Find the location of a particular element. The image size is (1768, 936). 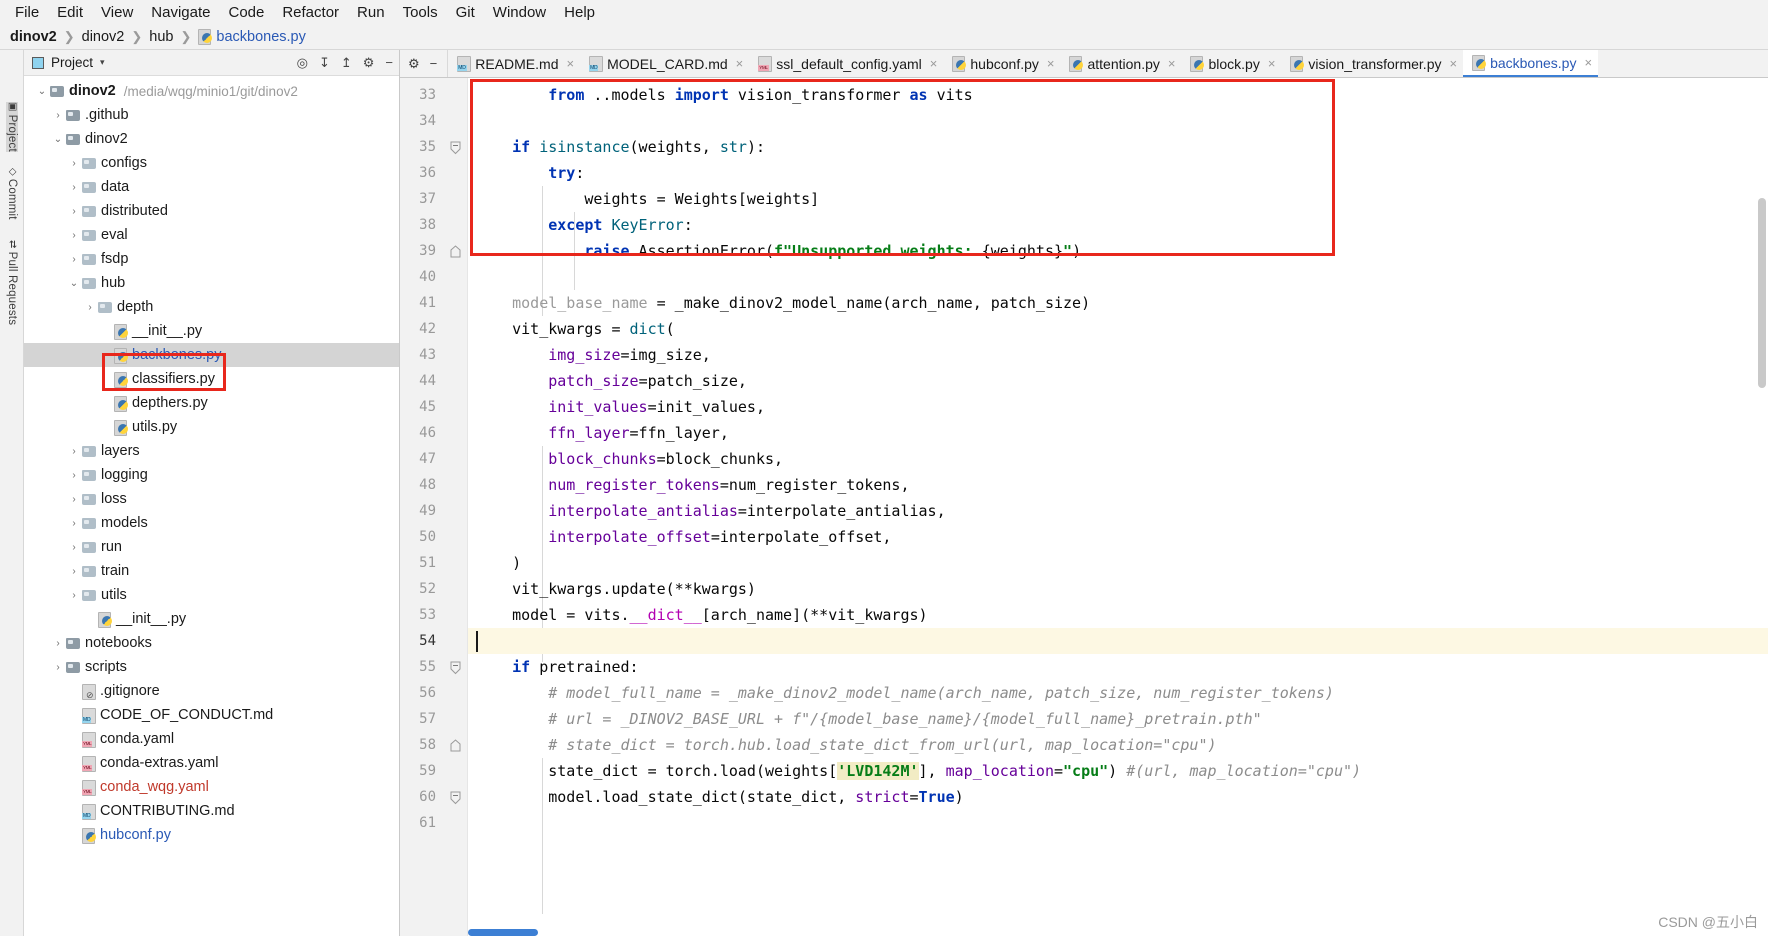

tree-row-hubconf-py: › hubconf.py is located at coordinates (211, 835).